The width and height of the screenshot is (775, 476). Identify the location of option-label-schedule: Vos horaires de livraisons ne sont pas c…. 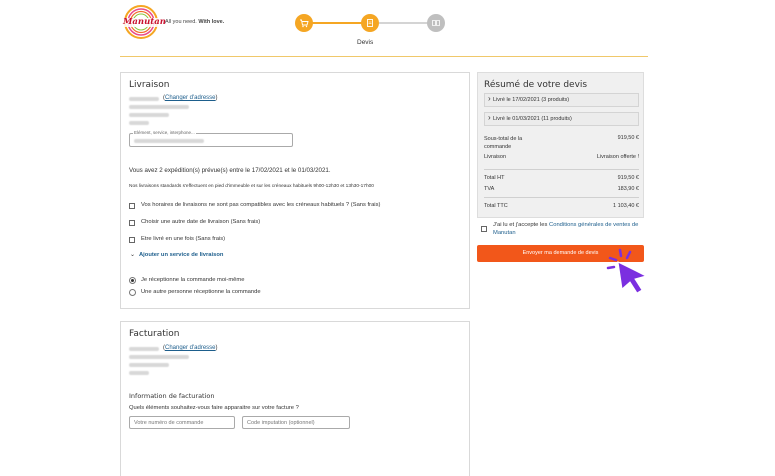
(261, 205).